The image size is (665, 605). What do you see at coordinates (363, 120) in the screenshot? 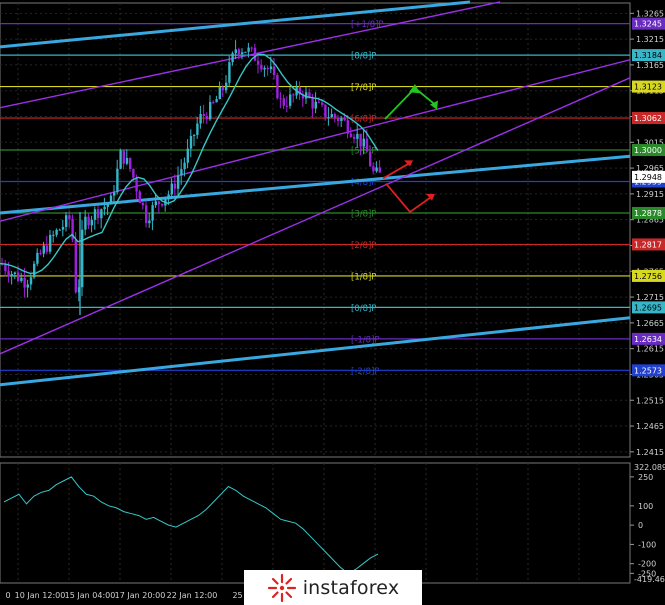
I see `murrey-level-label: [6/8]P` at bounding box center [363, 120].